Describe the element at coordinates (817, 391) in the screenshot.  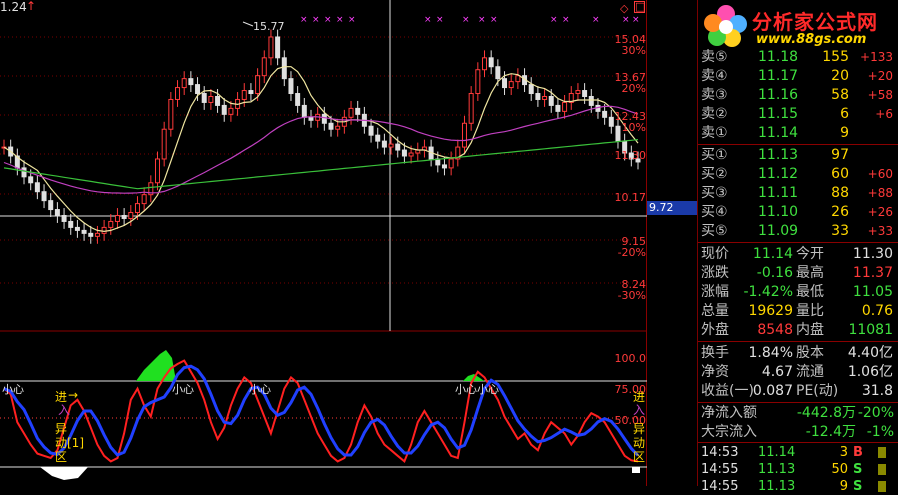
I see `stats-label: PE(动)` at that location.